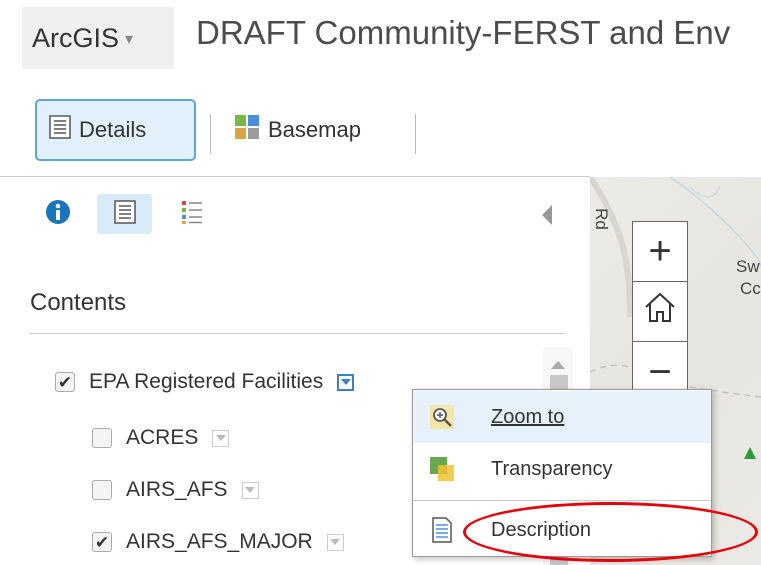 This screenshot has width=761, height=565. Describe the element at coordinates (463, 32) in the screenshot. I see `page-title: DRAFT Community-FERST and Env` at that location.